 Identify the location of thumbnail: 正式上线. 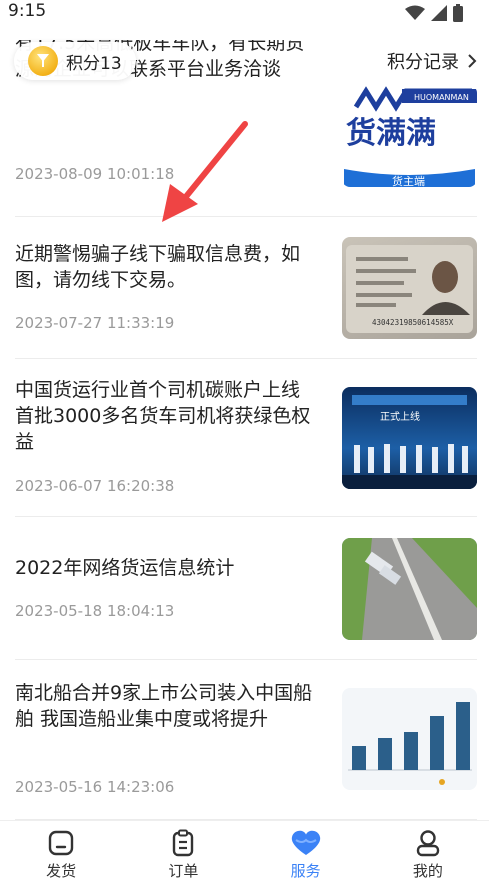
(409, 438).